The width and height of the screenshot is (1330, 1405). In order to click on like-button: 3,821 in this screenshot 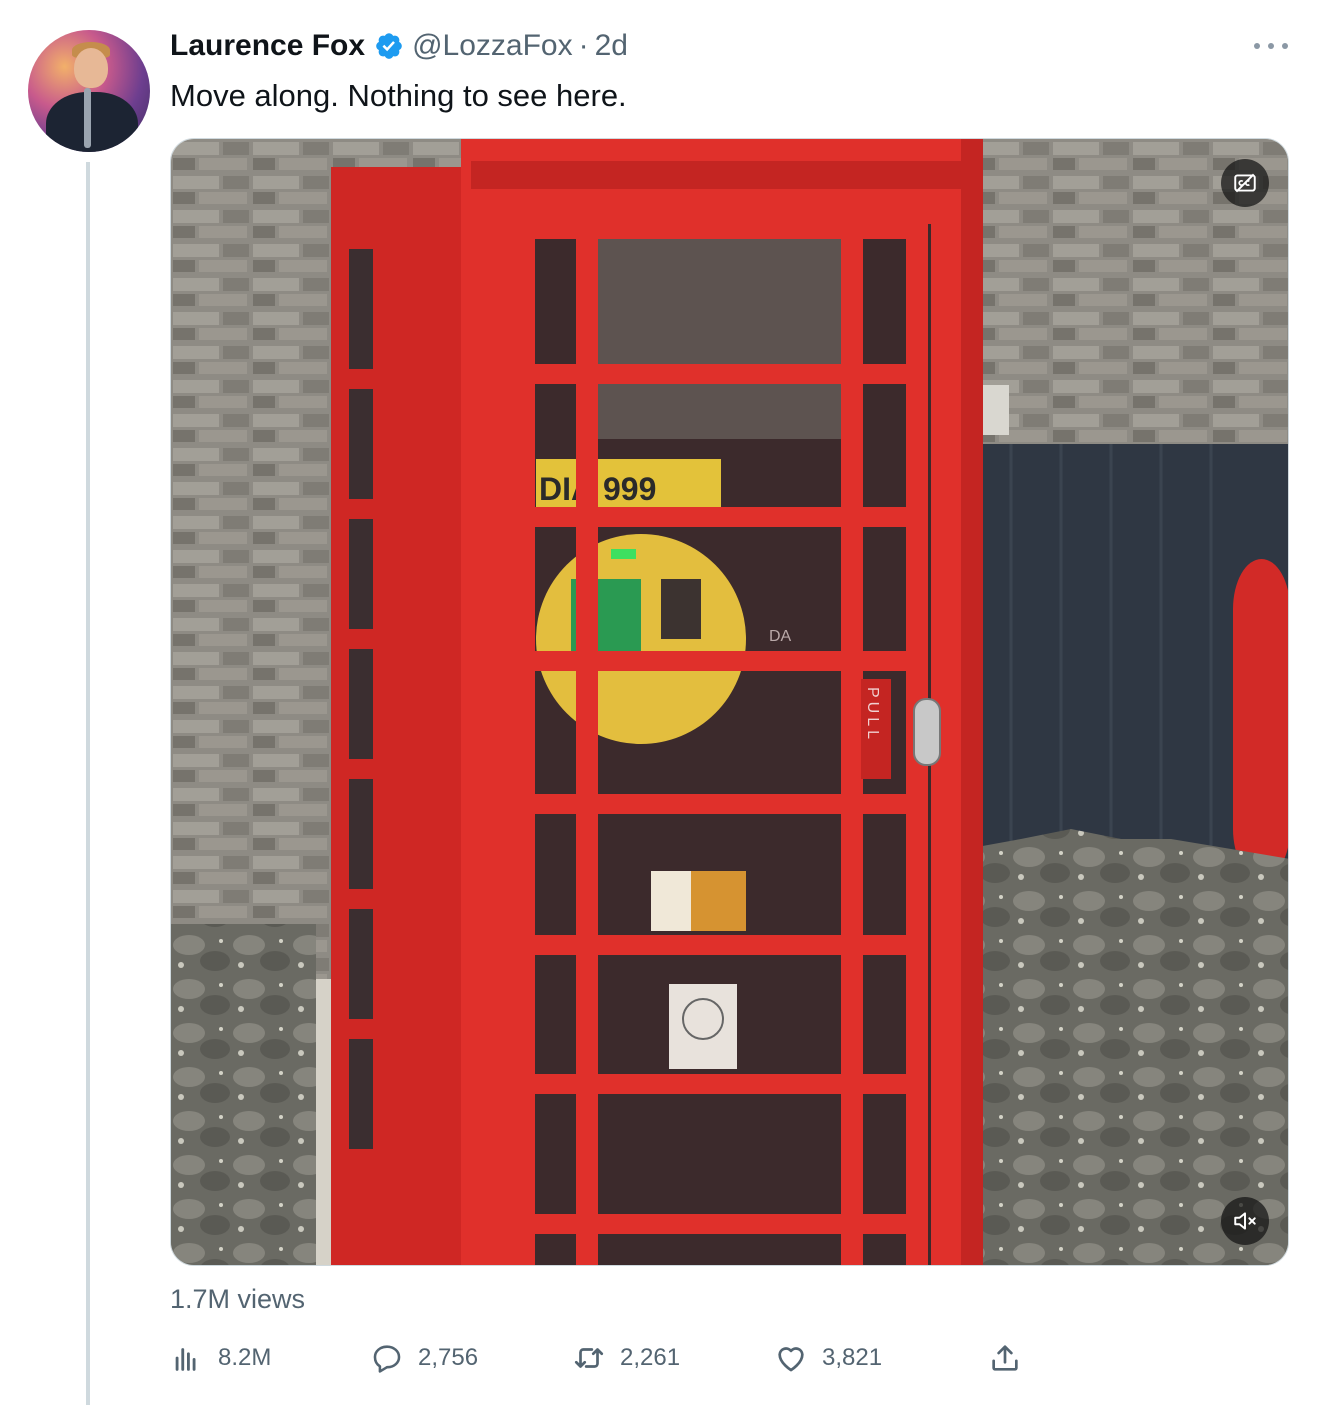, I will do `click(828, 1358)`.